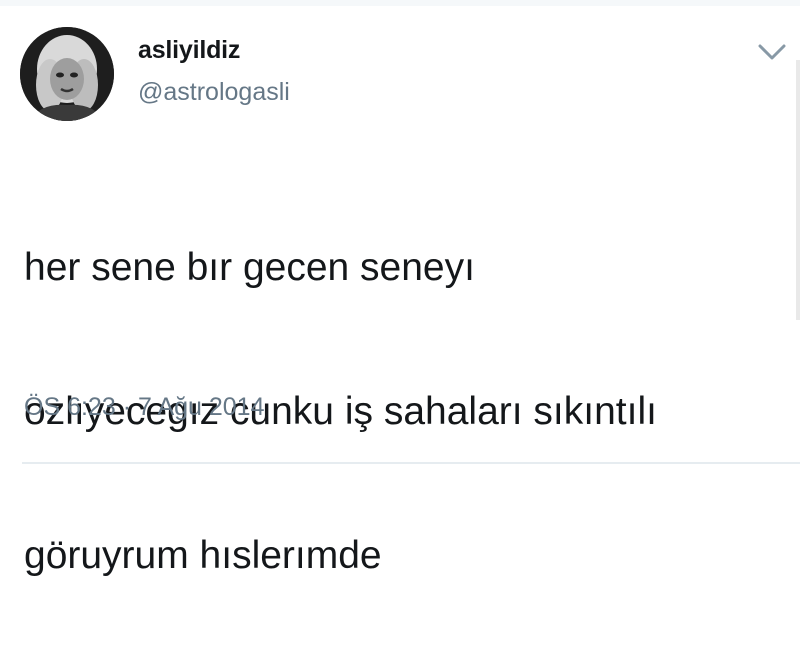  What do you see at coordinates (772, 53) in the screenshot?
I see `chevron-down-icon` at bounding box center [772, 53].